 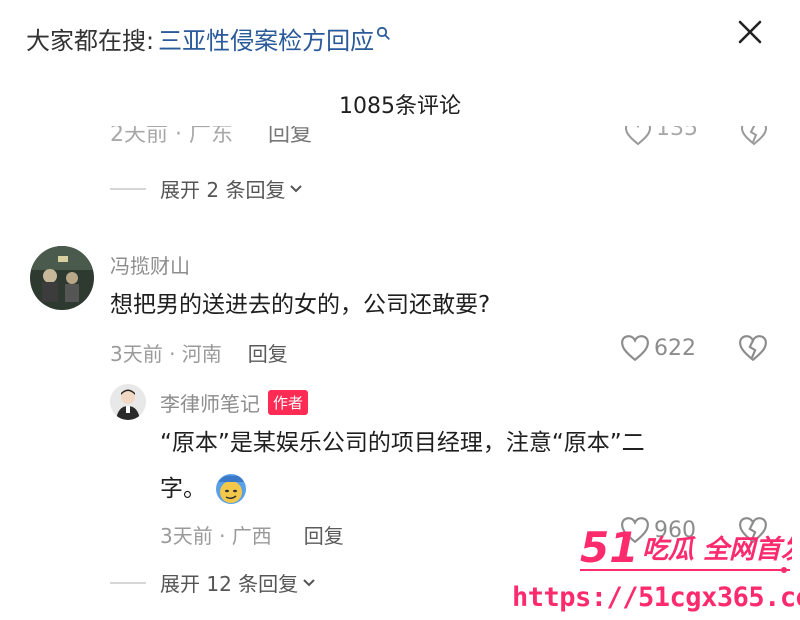 I want to click on expand-replies-button-2: 展开 12 条回复, so click(x=213, y=582).